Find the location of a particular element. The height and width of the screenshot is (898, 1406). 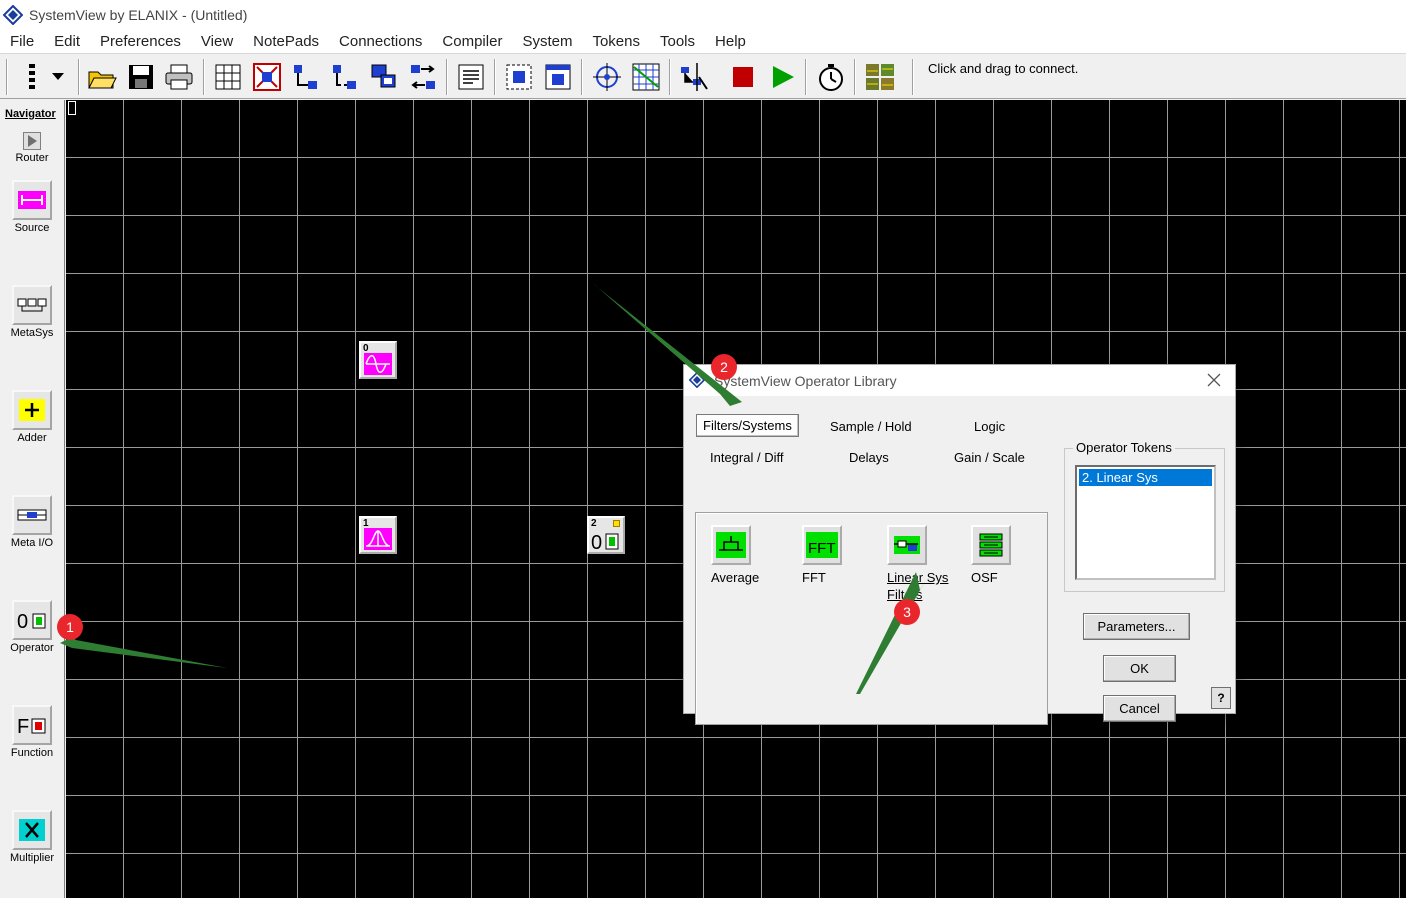

delete-token-icon is located at coordinates (267, 77).